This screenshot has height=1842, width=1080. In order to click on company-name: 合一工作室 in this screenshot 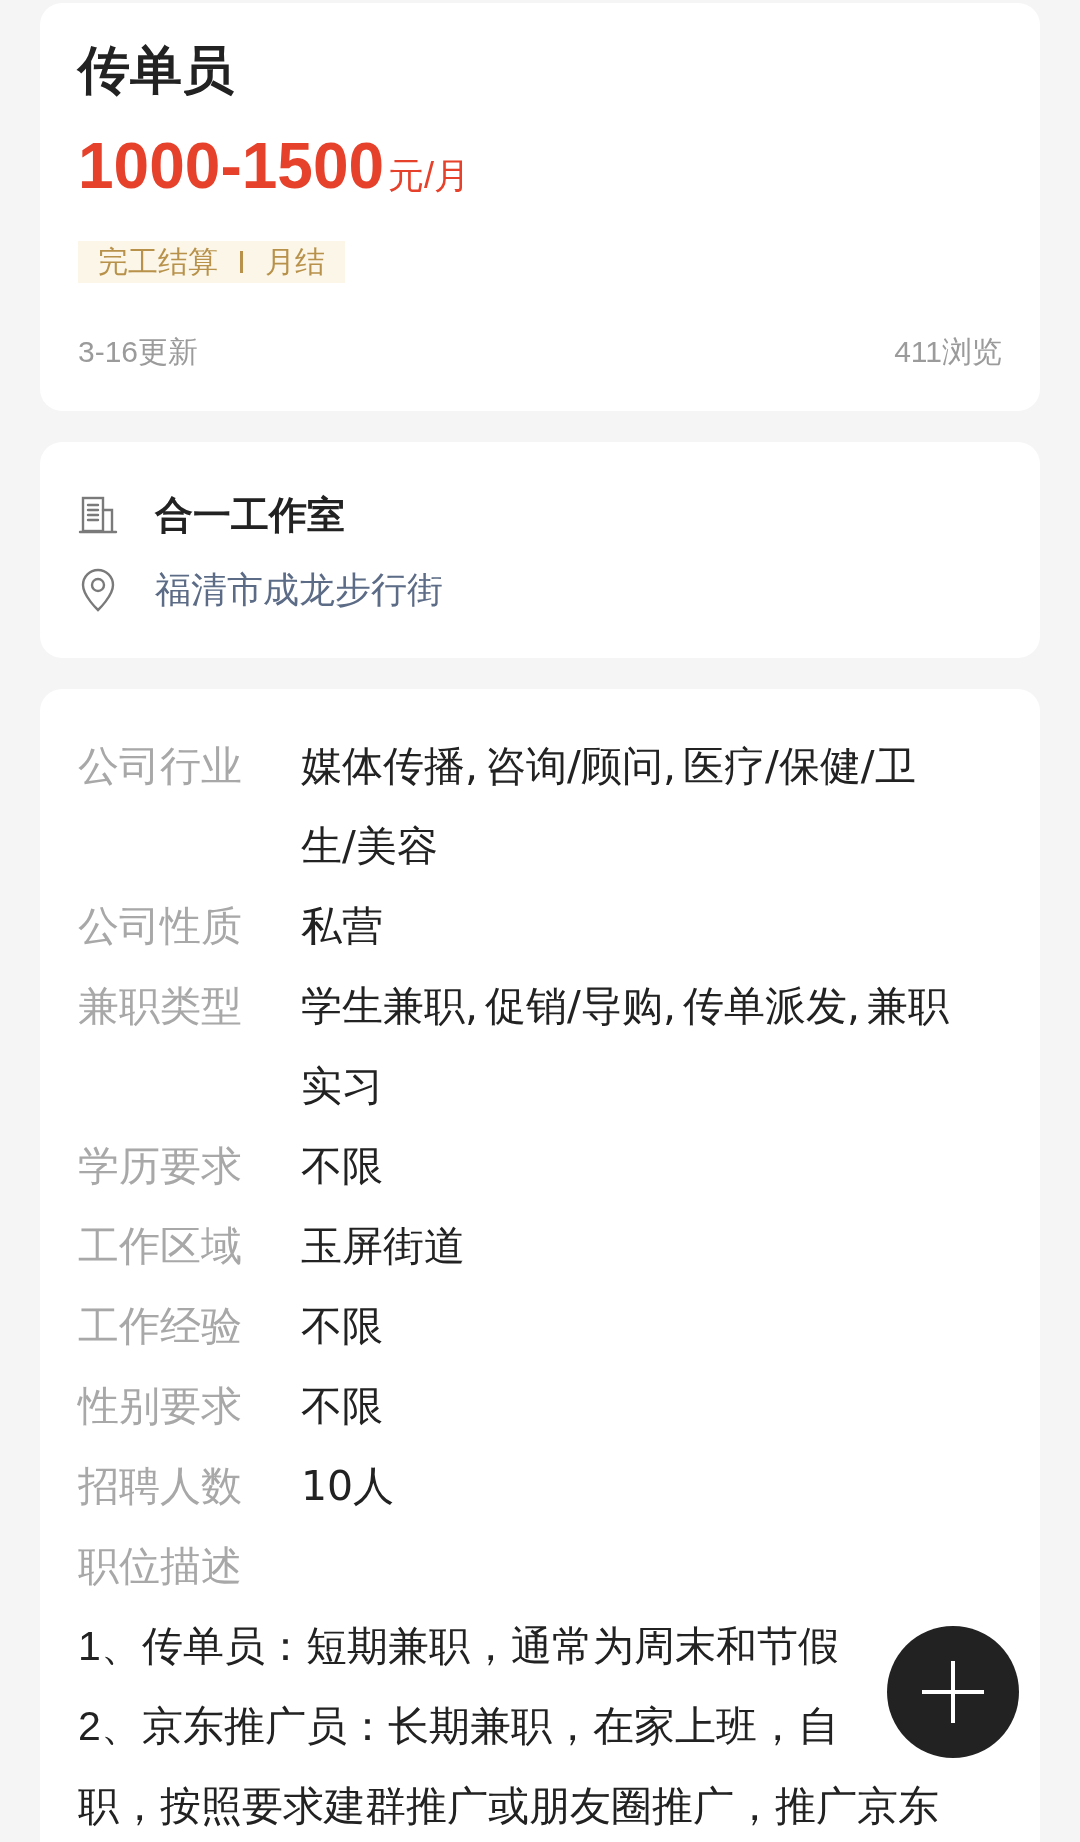, I will do `click(250, 515)`.